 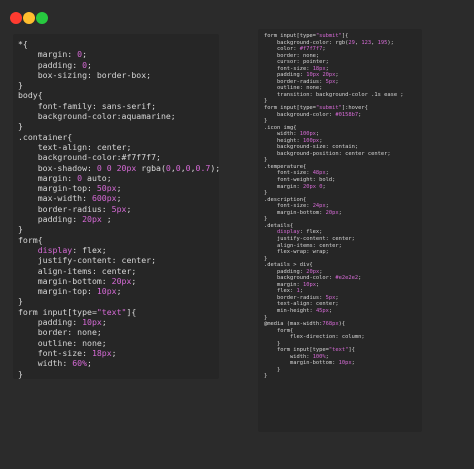 I want to click on code-line: form{, so click(x=119, y=240).